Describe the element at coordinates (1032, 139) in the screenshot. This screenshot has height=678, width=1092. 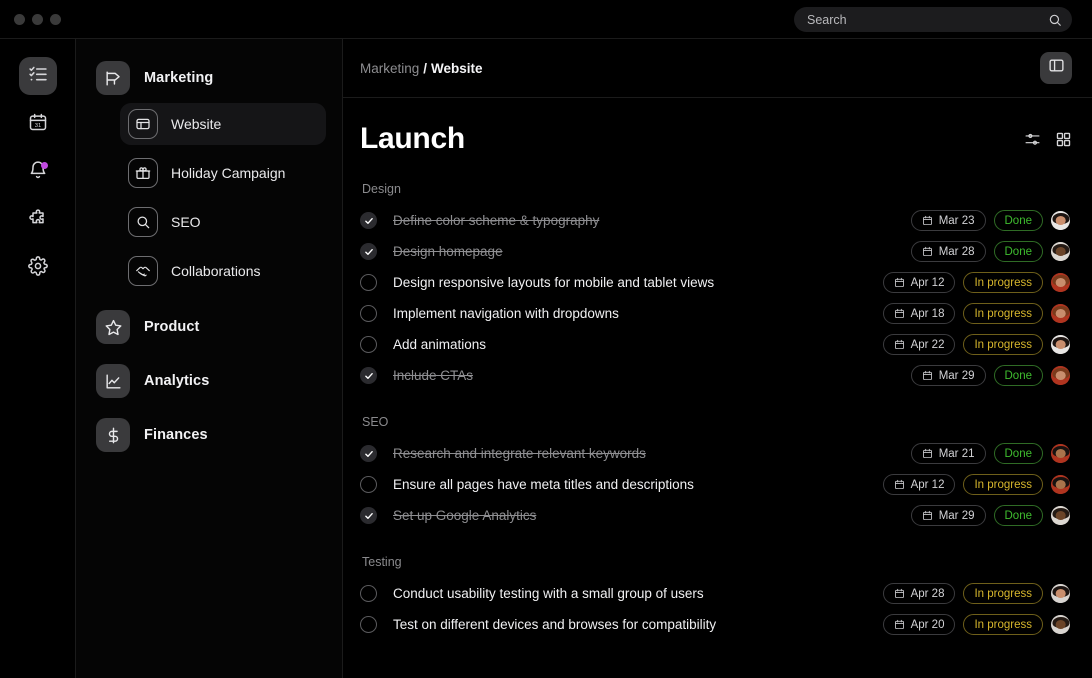
I see `filter-sliders-icon` at that location.